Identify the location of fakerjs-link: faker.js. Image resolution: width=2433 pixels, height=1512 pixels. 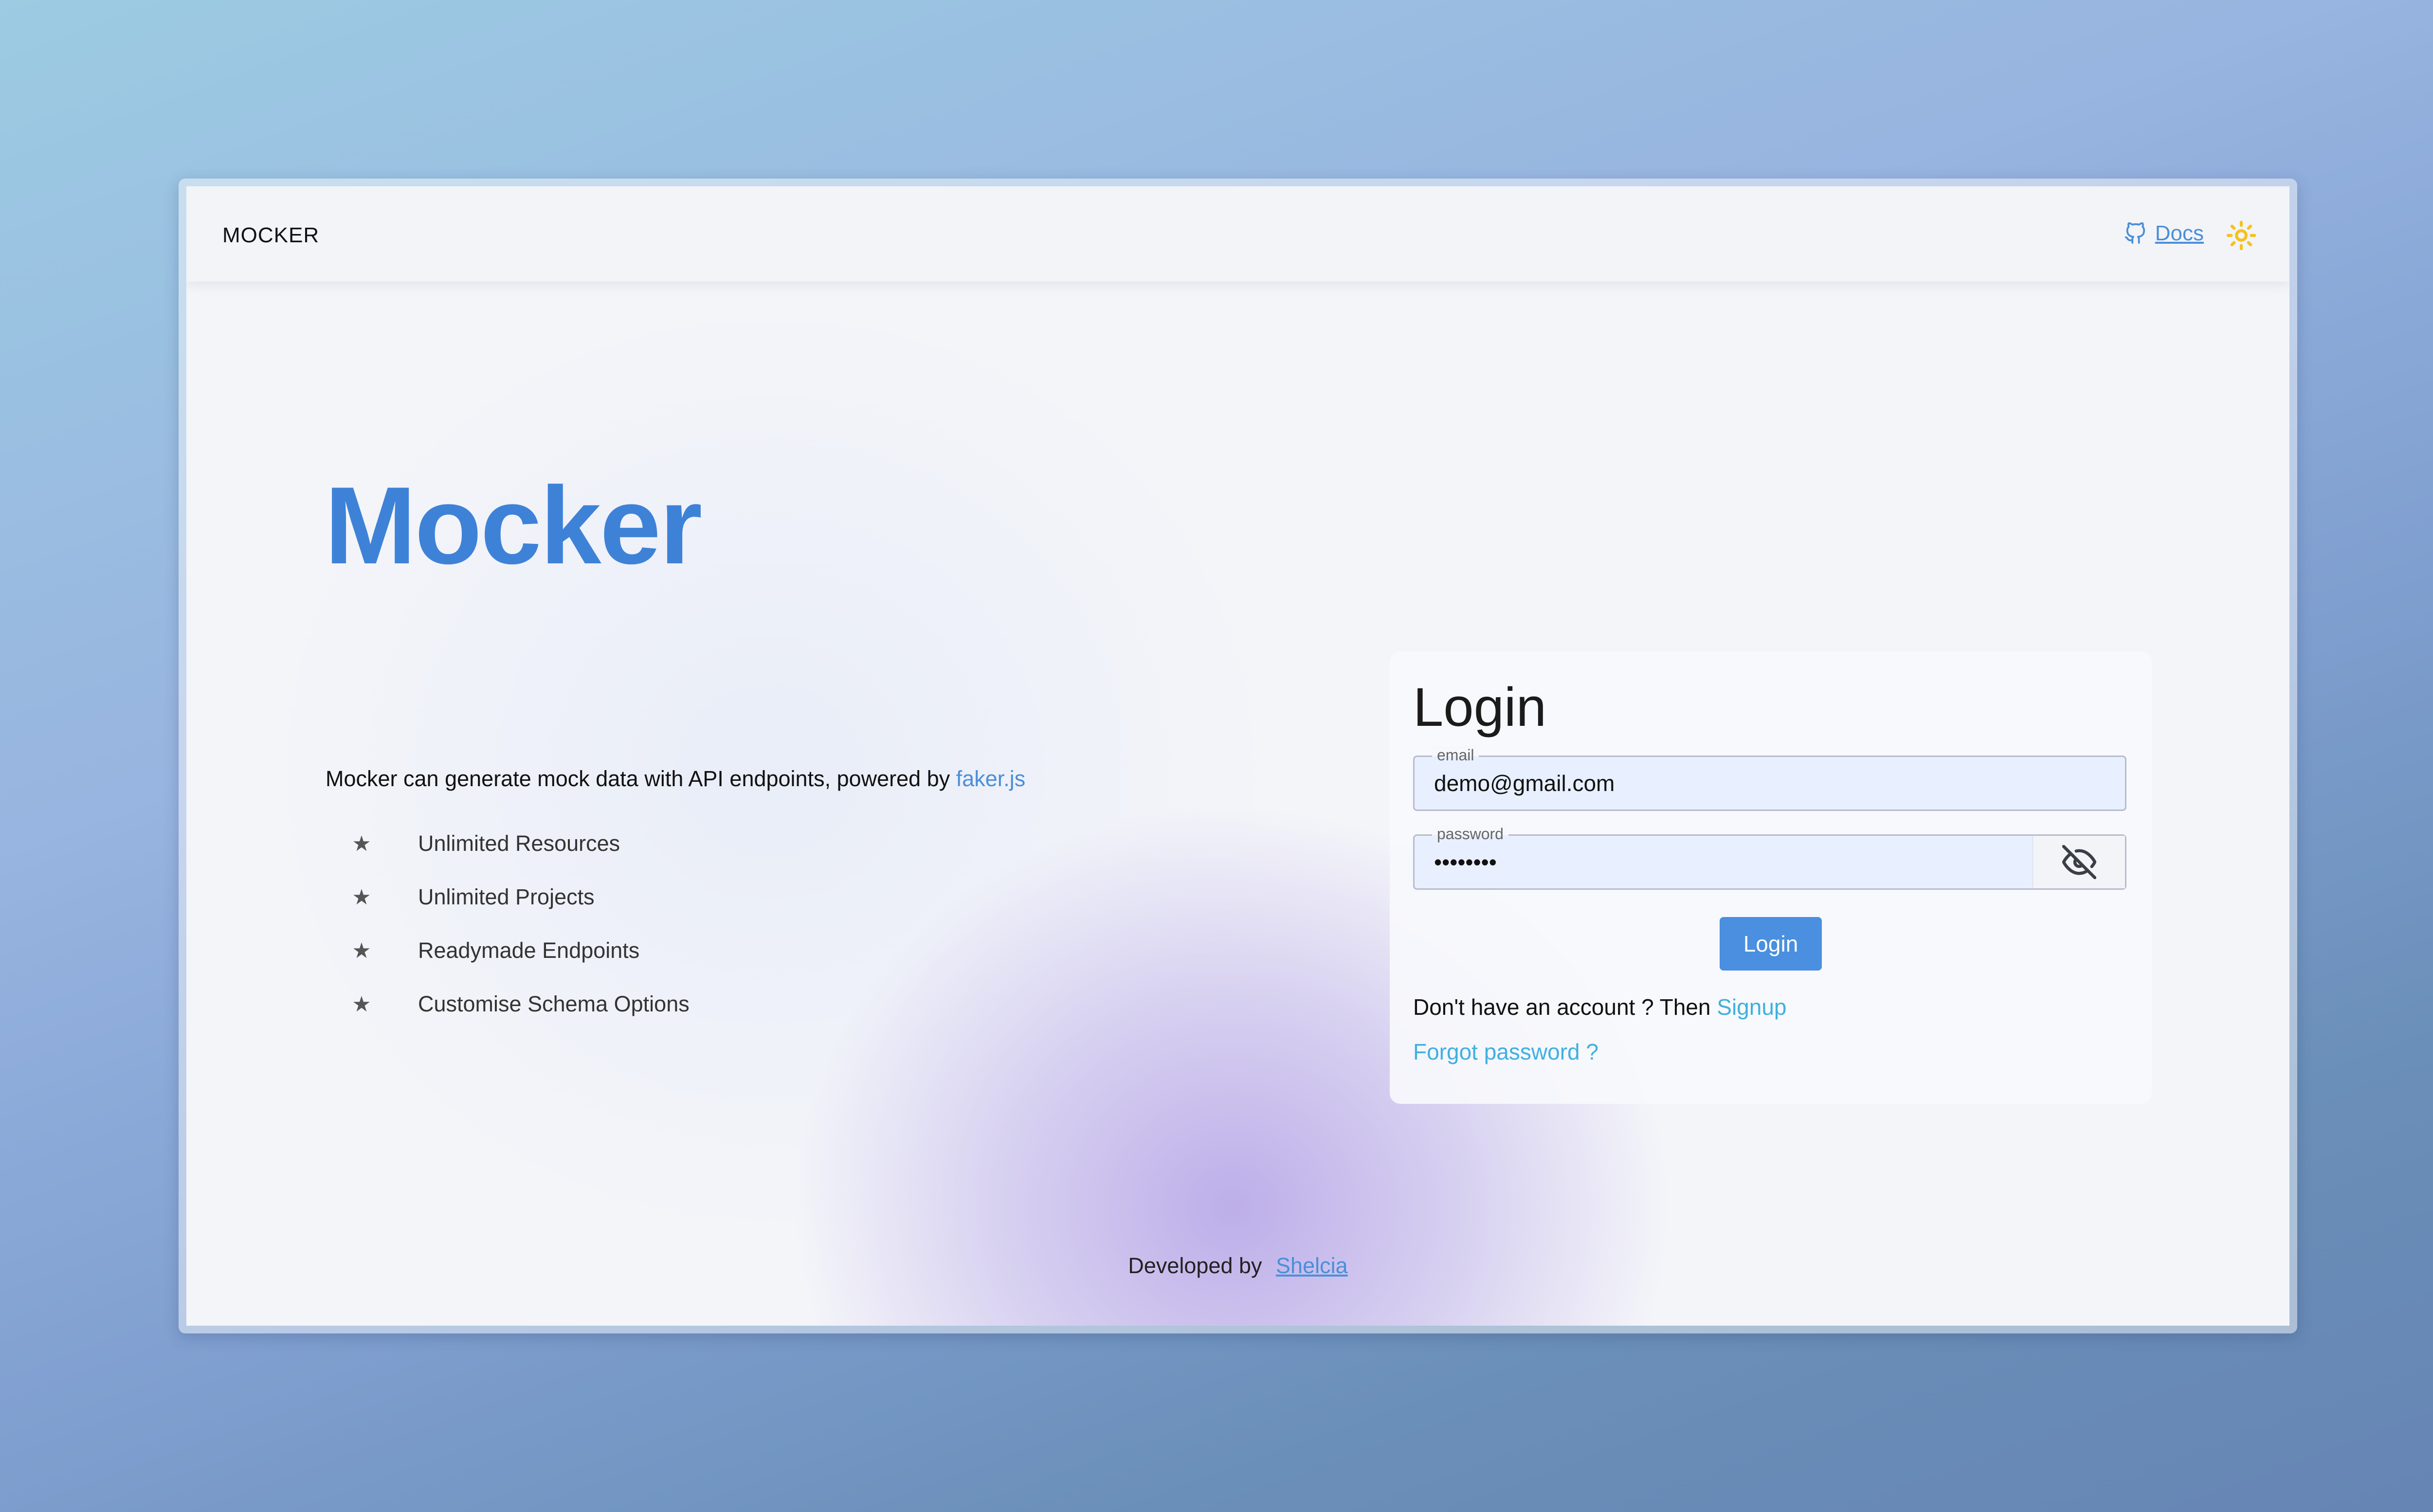
(991, 778).